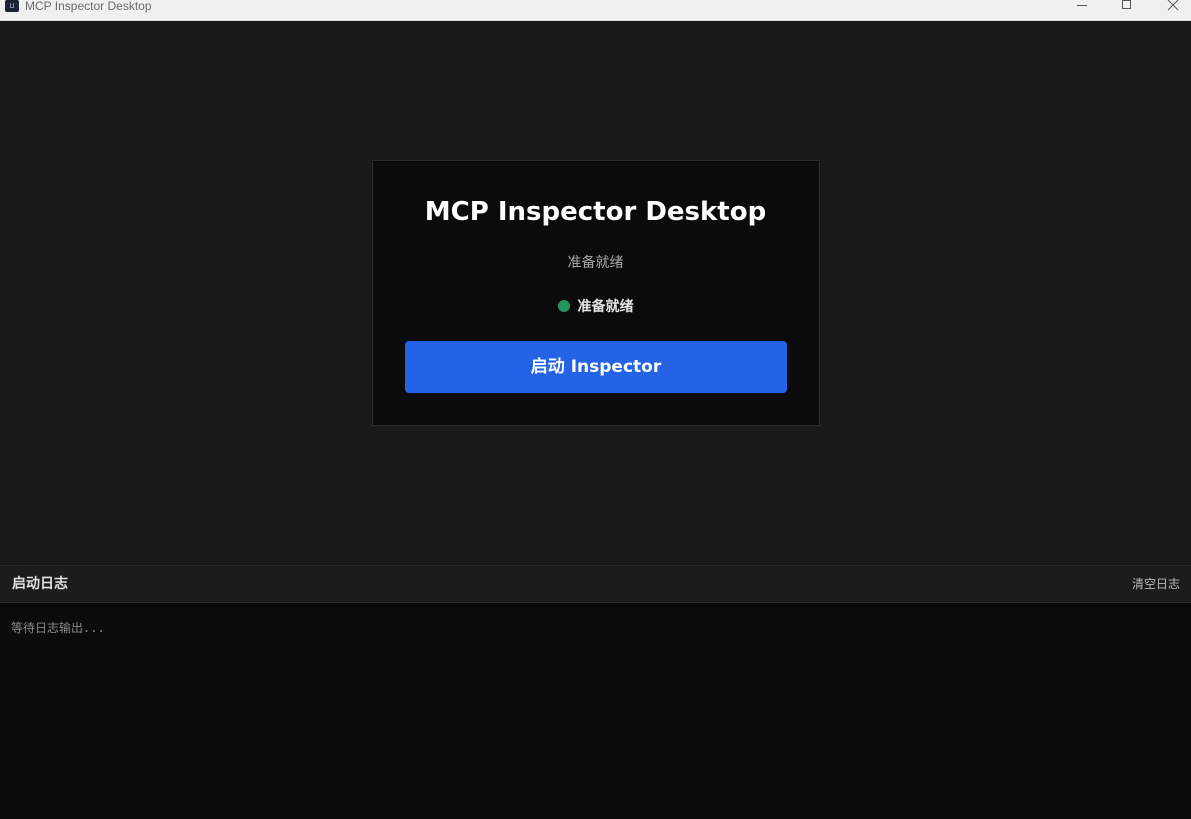 This screenshot has height=819, width=1191. I want to click on window-titlebar: MCP Inspector Desktop, so click(595, 10).